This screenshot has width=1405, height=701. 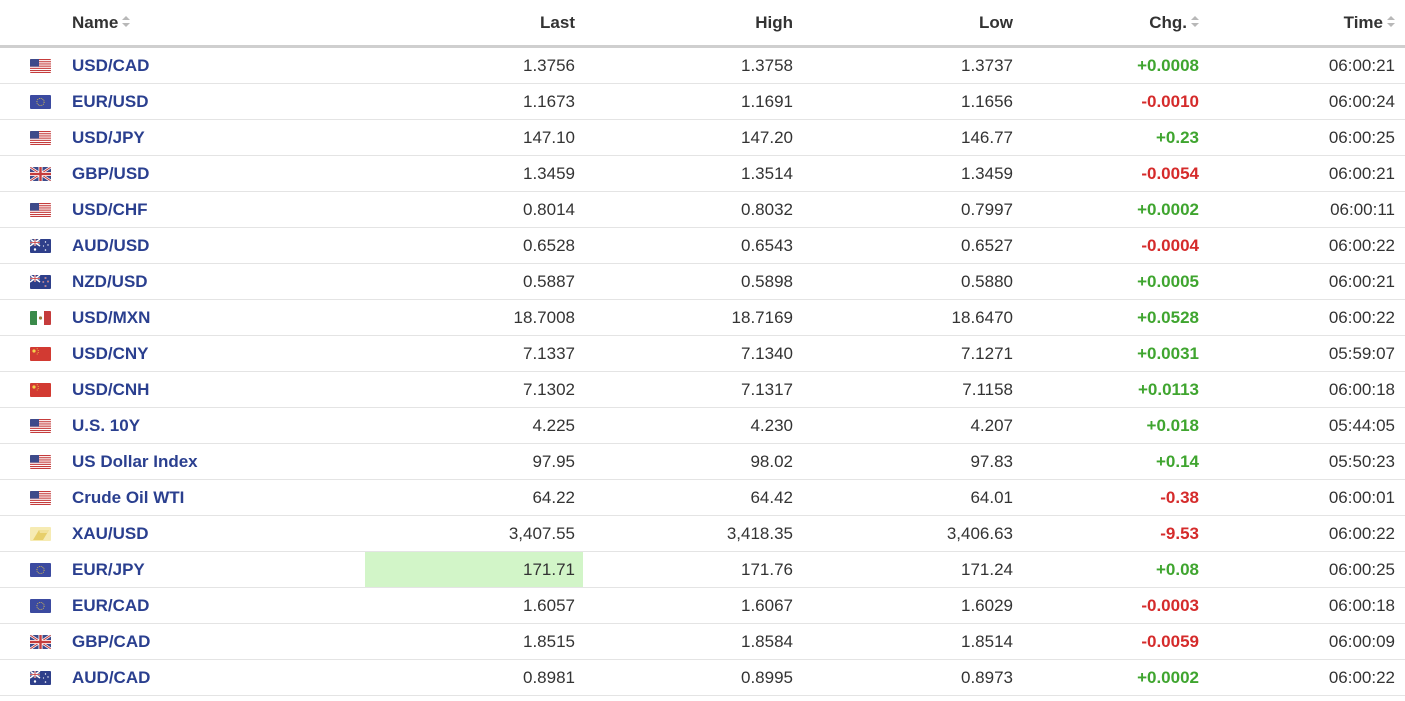 What do you see at coordinates (1168, 22) in the screenshot?
I see `chg-header-label: Chg.` at bounding box center [1168, 22].